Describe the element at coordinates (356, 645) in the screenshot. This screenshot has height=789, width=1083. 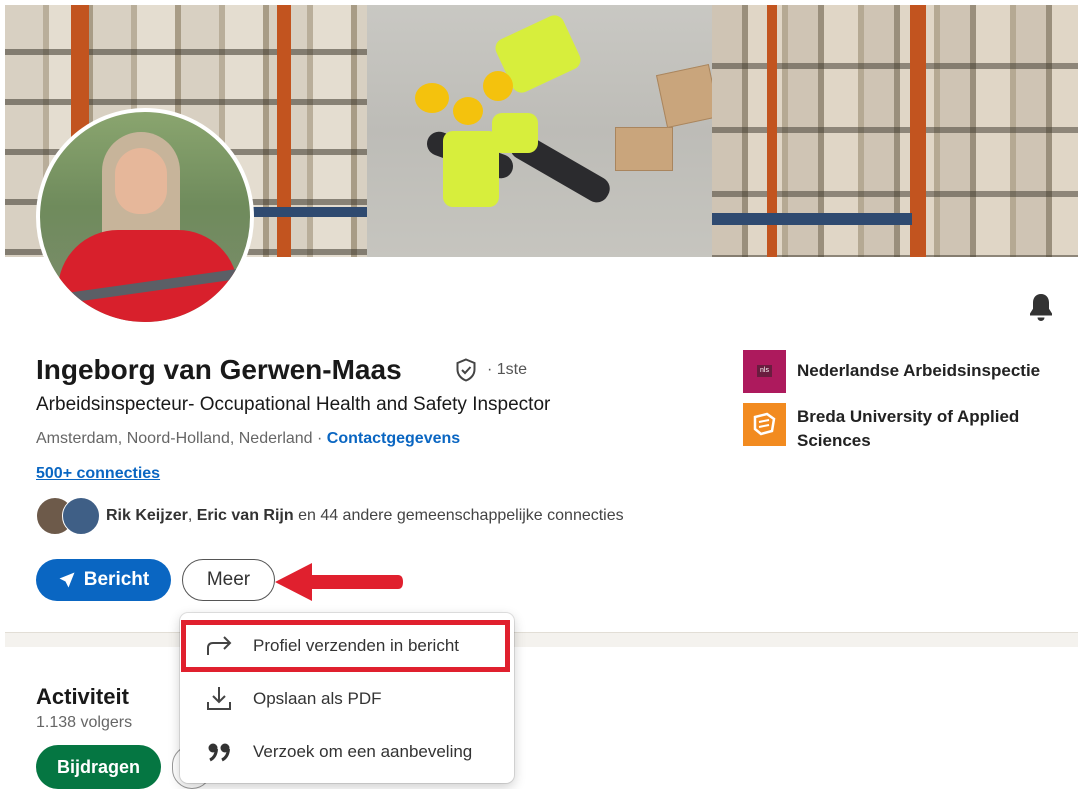
I see `menu-item-label: Profiel verzenden in bericht` at that location.